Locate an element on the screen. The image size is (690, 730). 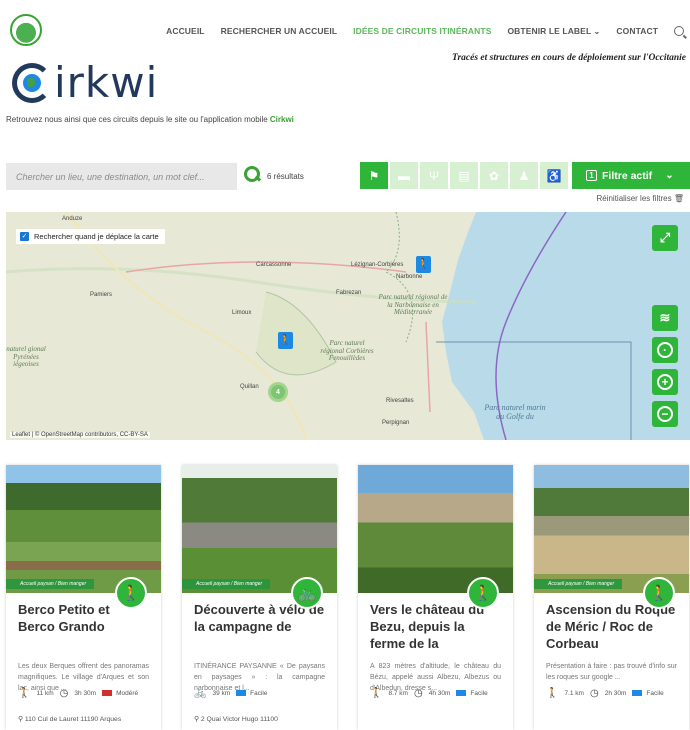
card-meta: 🚶 8.7 km ◷ 4h 30m Facile is located at coordinates (429, 693).